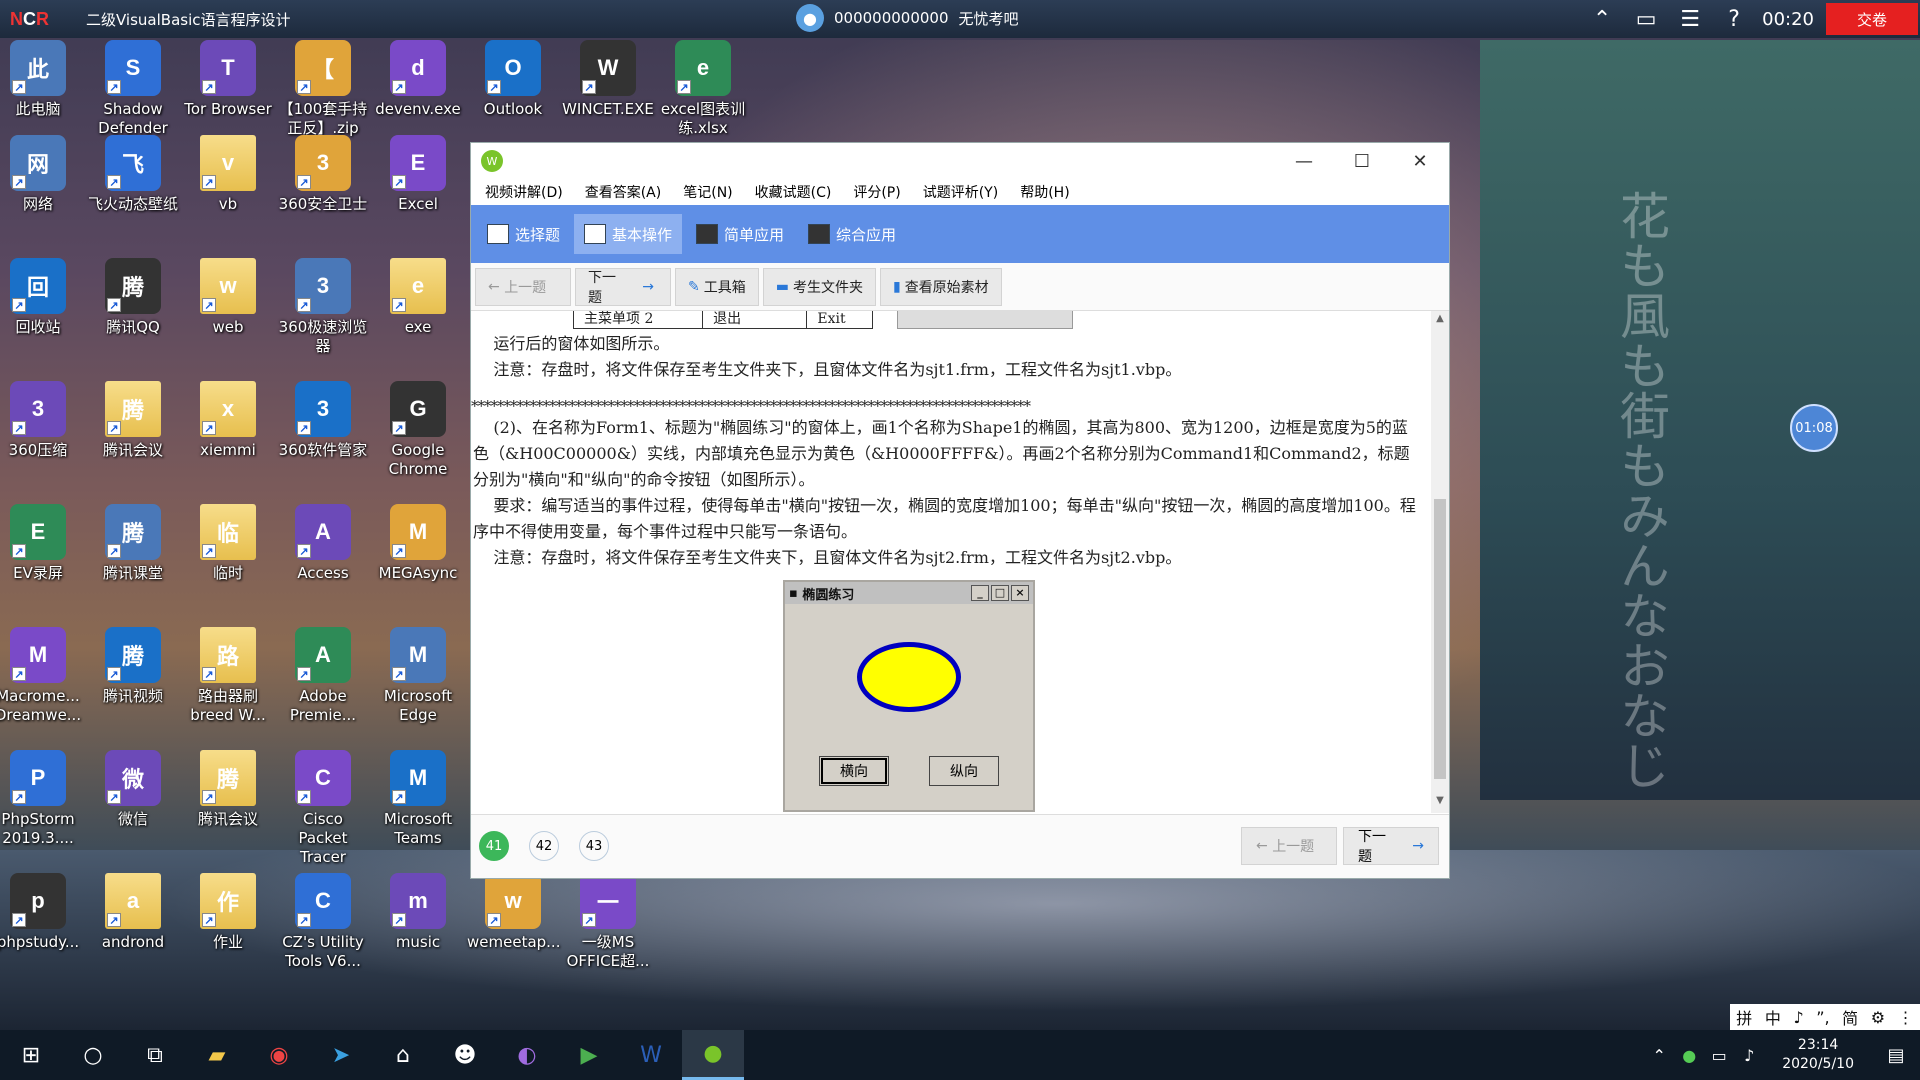 This screenshot has width=1920, height=1080. What do you see at coordinates (1440, 639) in the screenshot?
I see `scroll-thumb` at bounding box center [1440, 639].